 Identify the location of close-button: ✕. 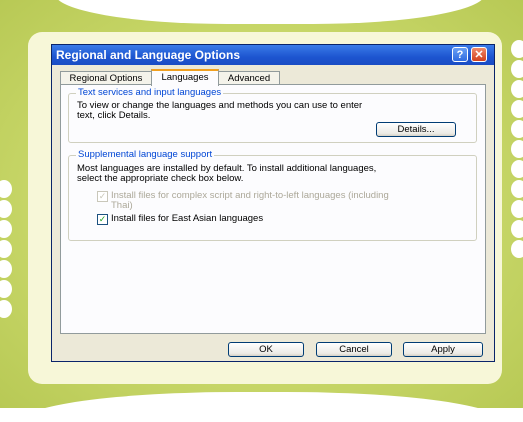
(479, 54).